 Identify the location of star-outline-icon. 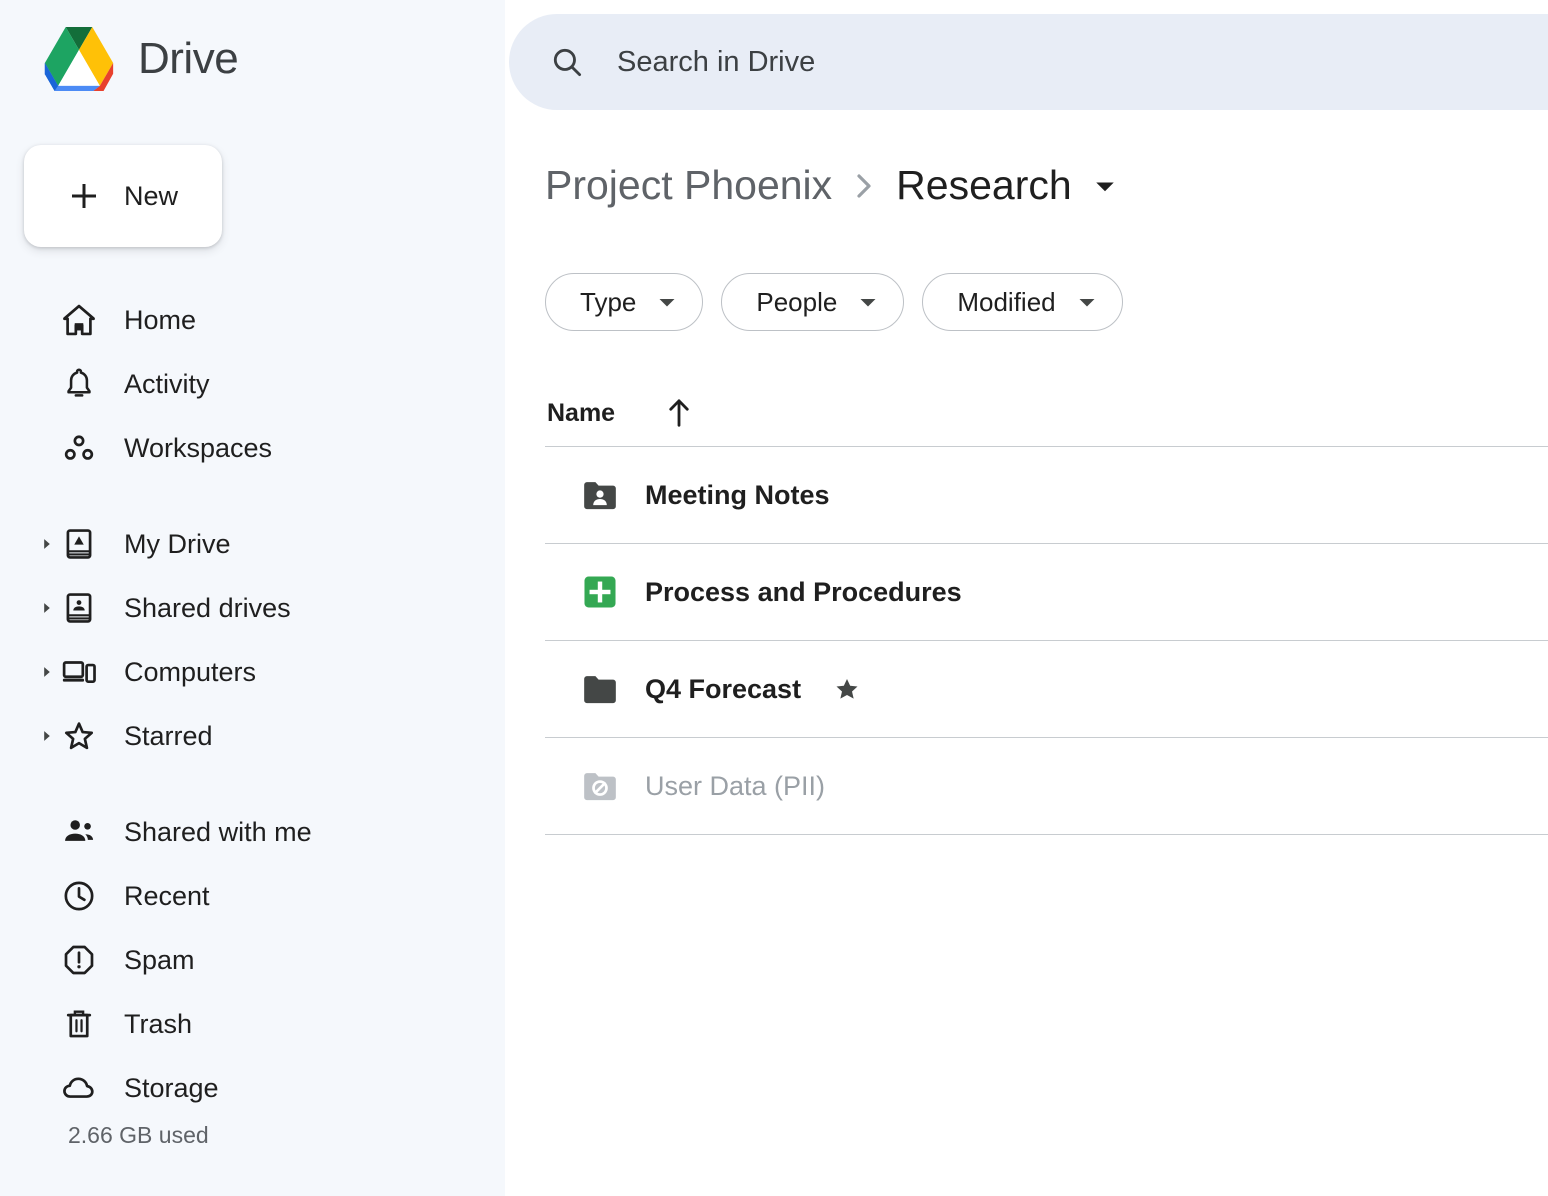
(79, 736).